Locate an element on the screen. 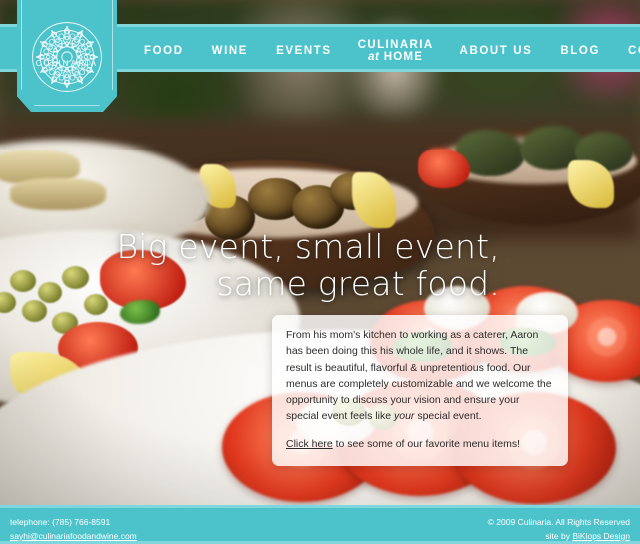 This screenshot has height=544, width=640. food-stuffed-item is located at coordinates (58, 194).